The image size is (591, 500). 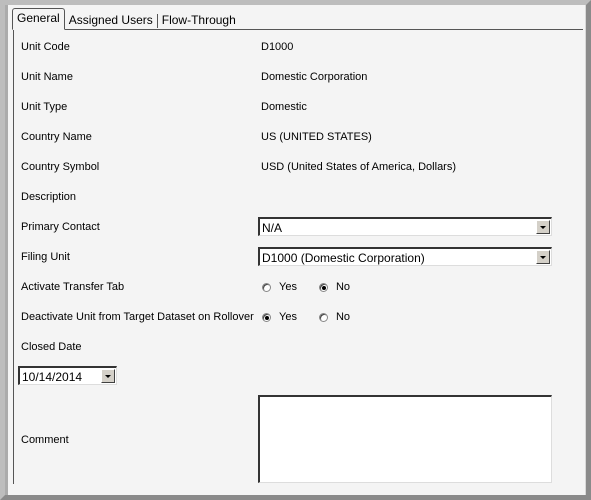 I want to click on deactivate-unit-no-label: No, so click(x=343, y=317).